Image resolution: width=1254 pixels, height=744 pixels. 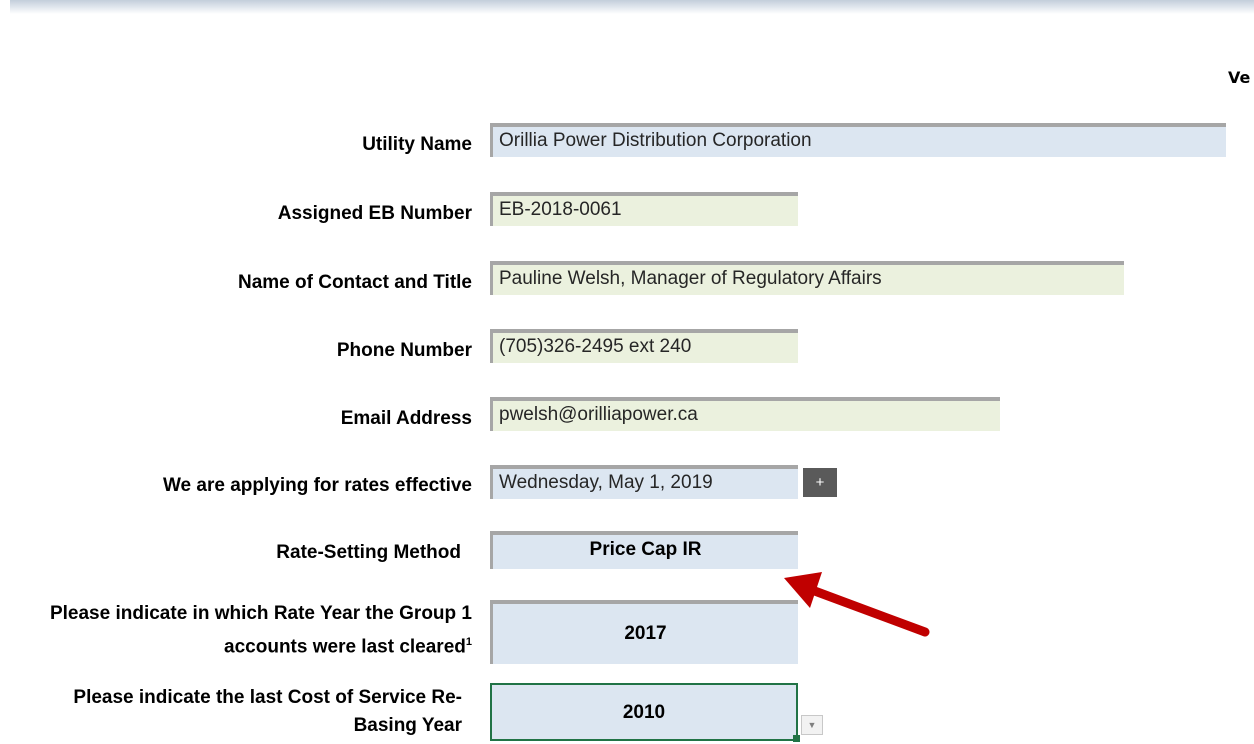 What do you see at coordinates (404, 350) in the screenshot?
I see `phone-label: Phone Number` at bounding box center [404, 350].